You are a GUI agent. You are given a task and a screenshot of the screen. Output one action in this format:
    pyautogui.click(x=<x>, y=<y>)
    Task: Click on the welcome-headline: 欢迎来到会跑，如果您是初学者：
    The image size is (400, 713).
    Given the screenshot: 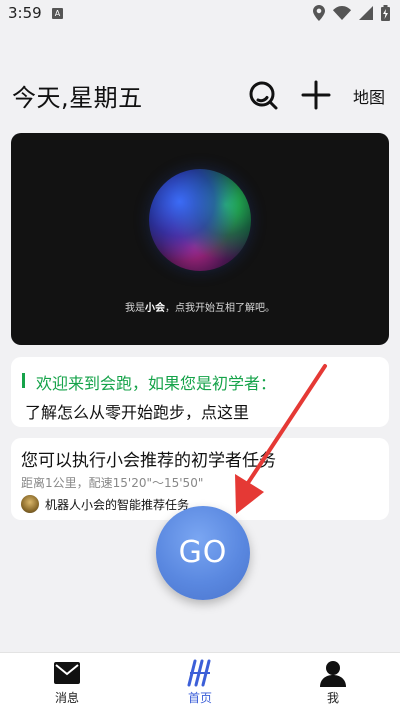 What is the action you would take?
    pyautogui.click(x=156, y=383)
    